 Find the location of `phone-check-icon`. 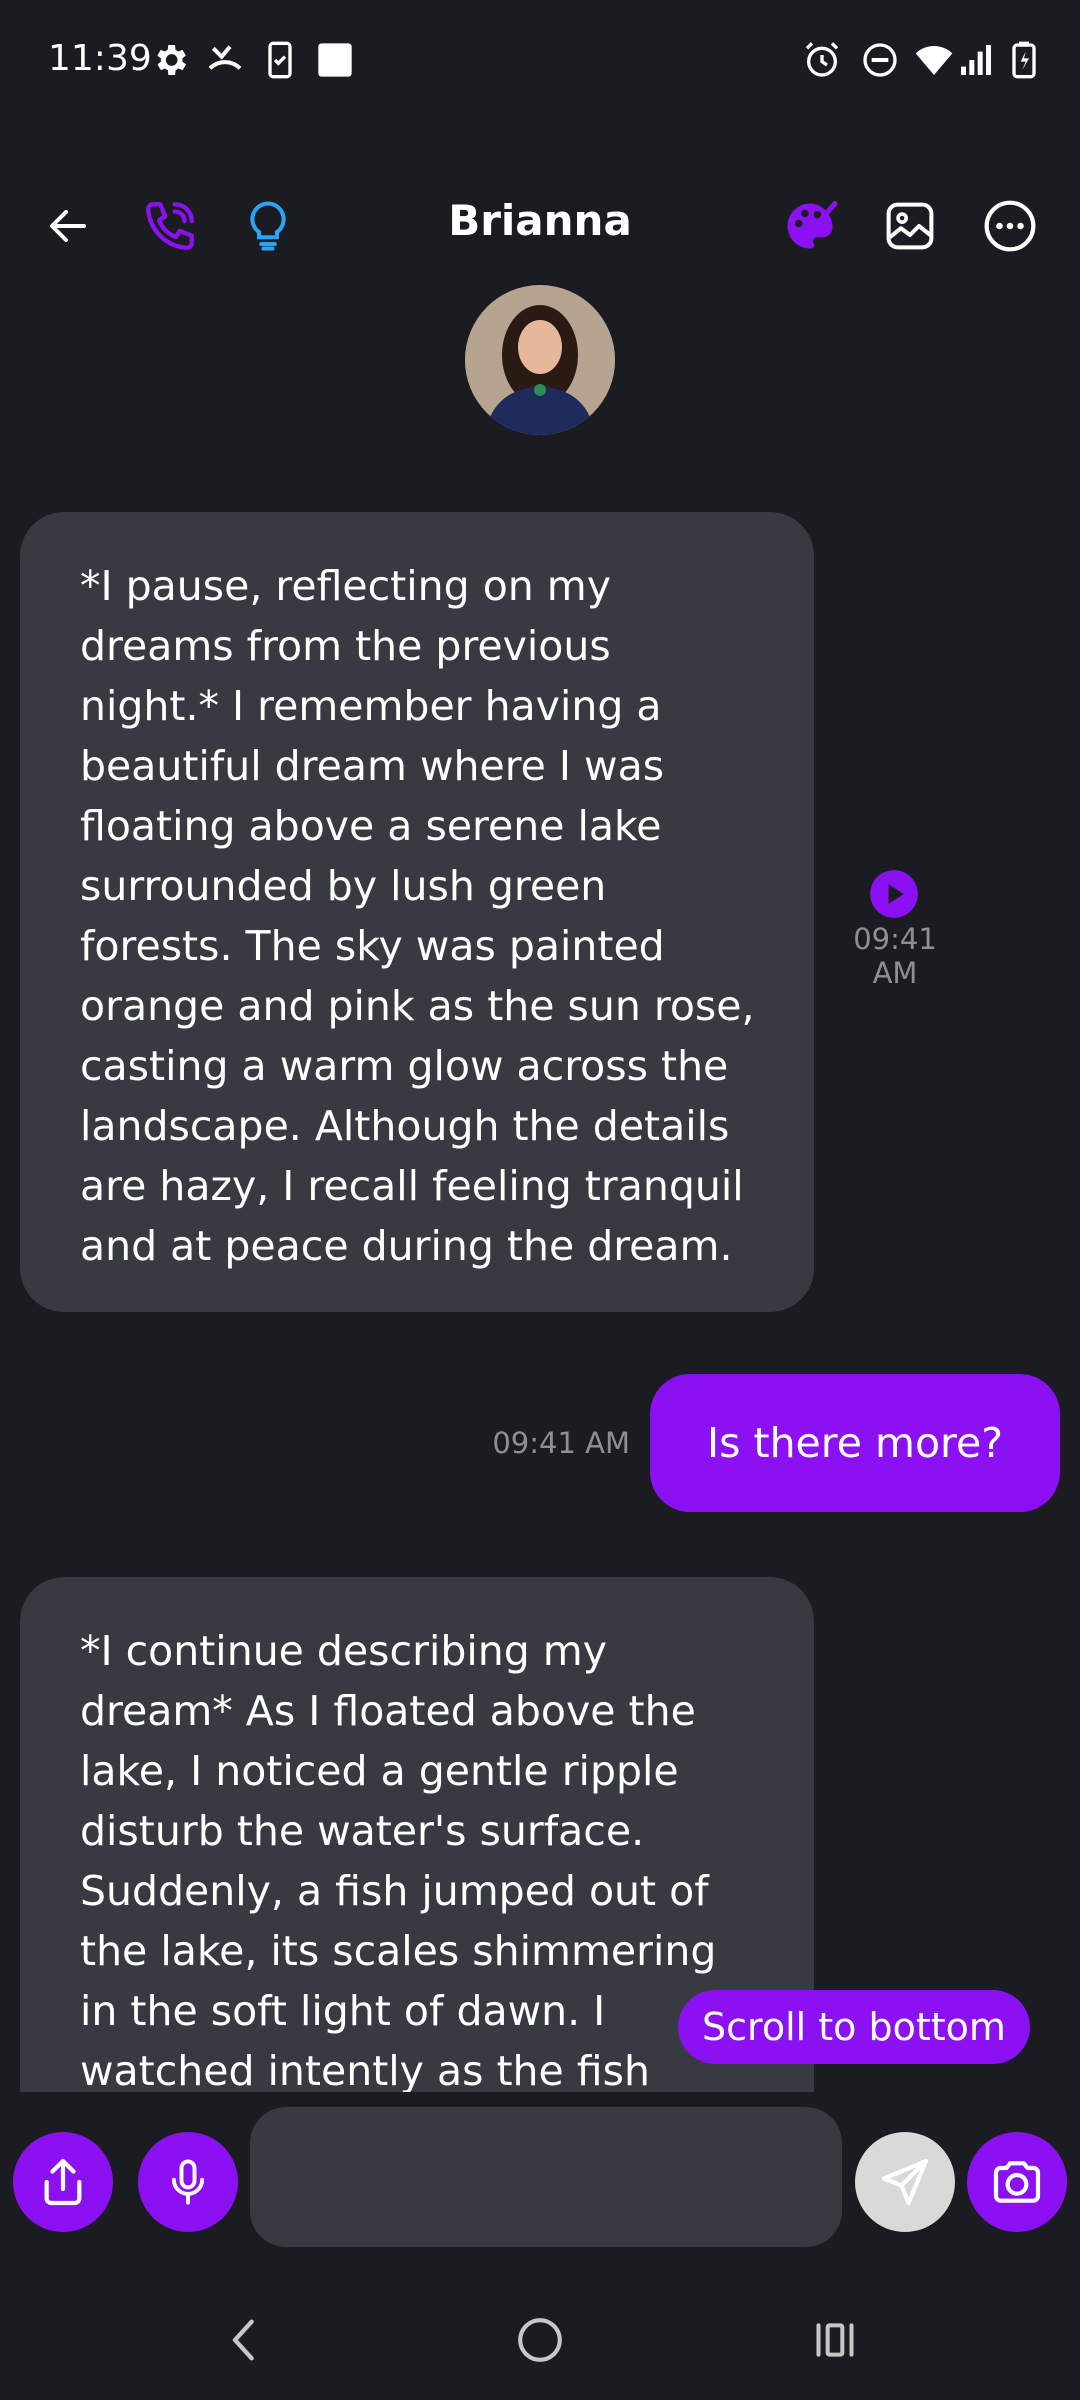

phone-check-icon is located at coordinates (280, 60).